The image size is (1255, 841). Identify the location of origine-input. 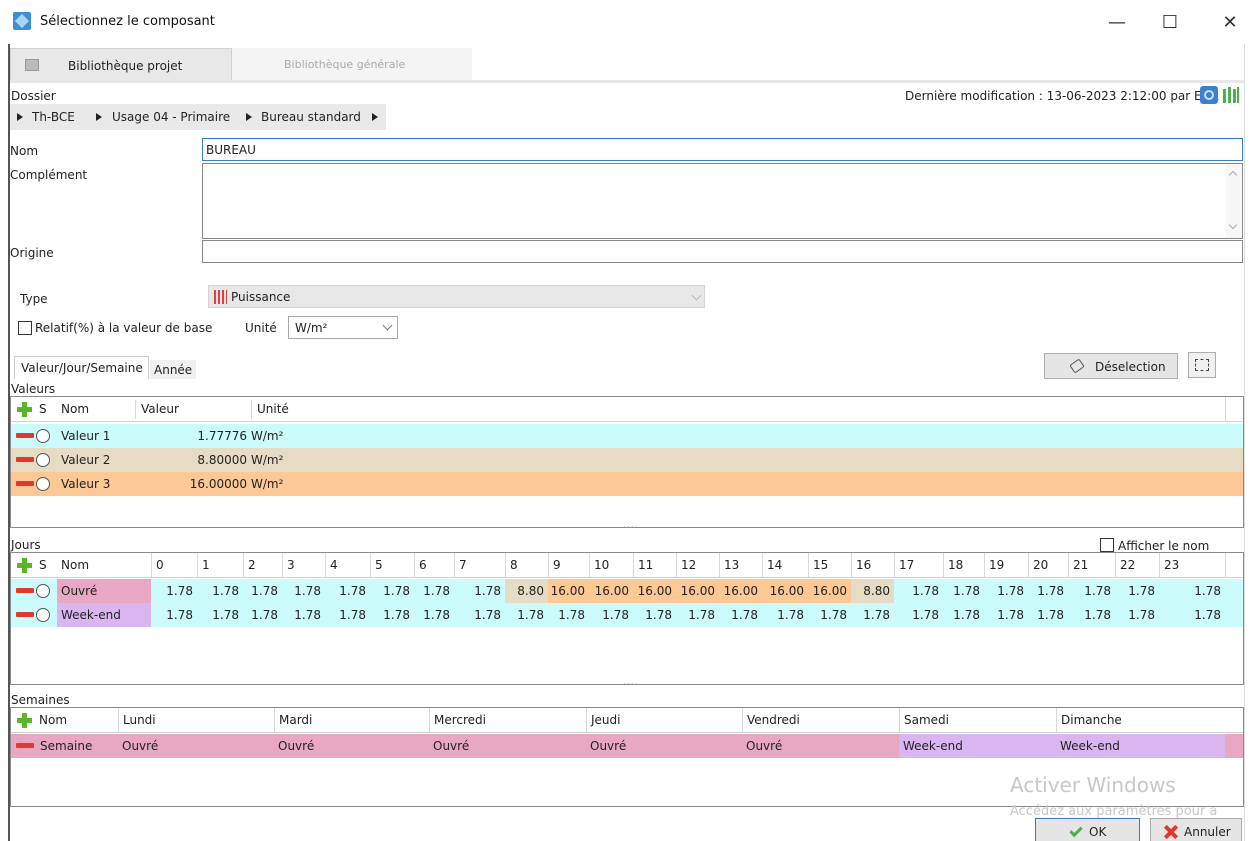
(722, 251).